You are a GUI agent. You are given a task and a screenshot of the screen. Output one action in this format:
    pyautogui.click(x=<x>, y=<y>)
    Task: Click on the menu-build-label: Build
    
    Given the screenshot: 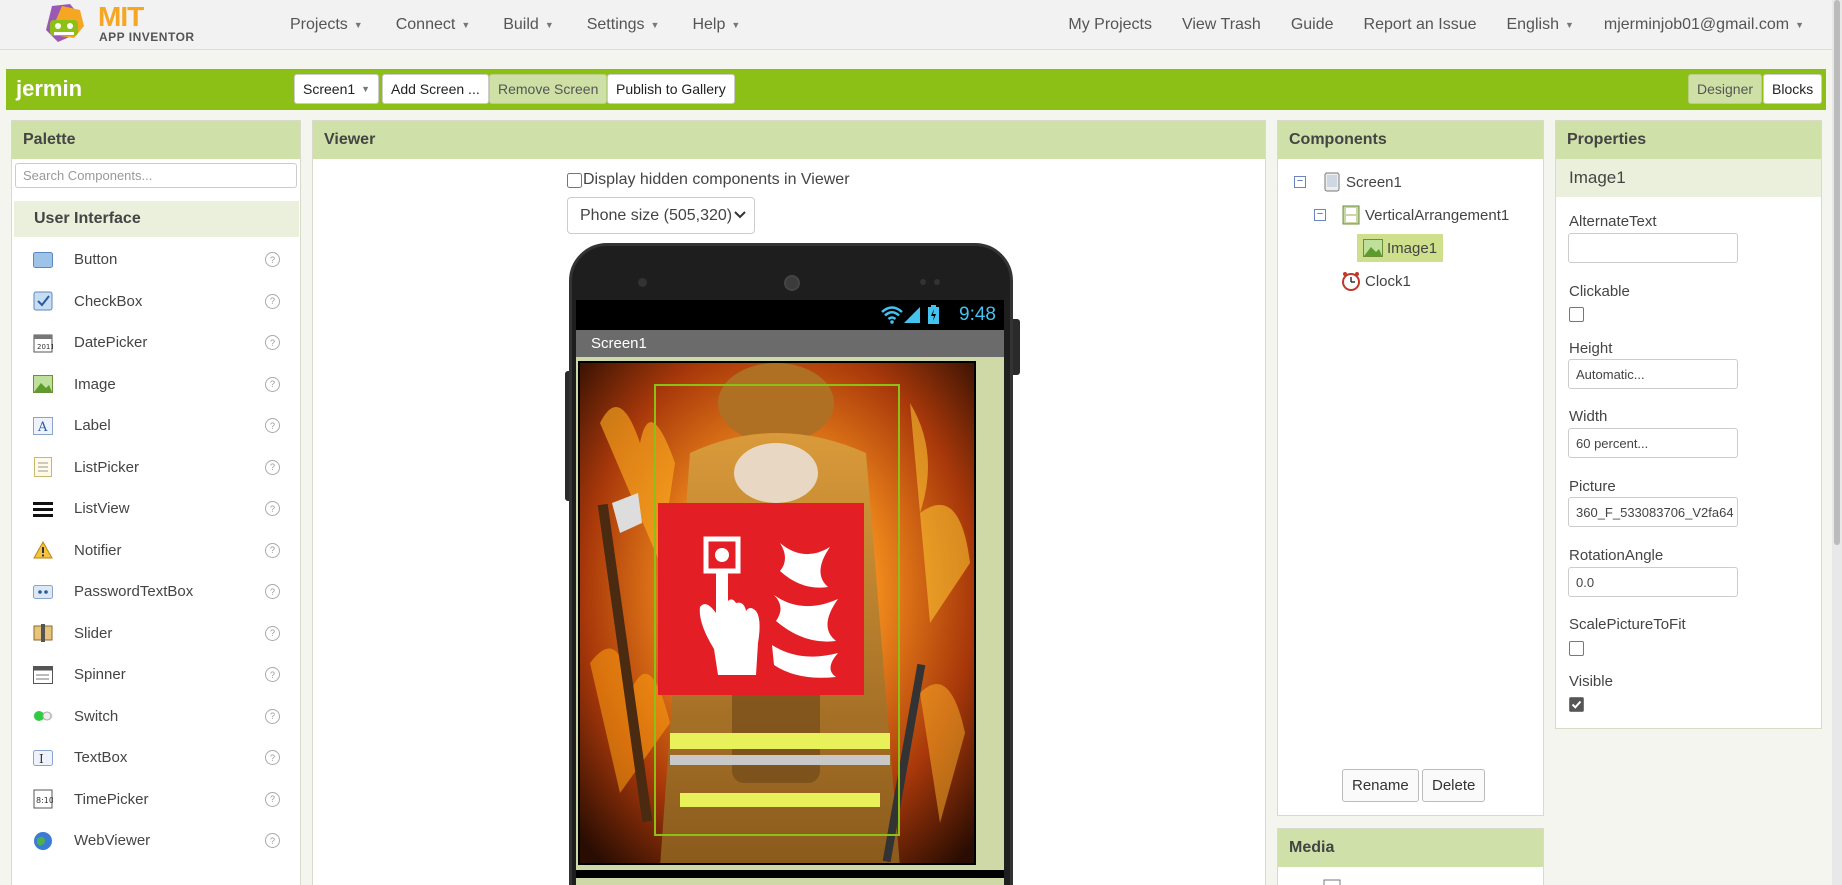 What is the action you would take?
    pyautogui.click(x=521, y=24)
    